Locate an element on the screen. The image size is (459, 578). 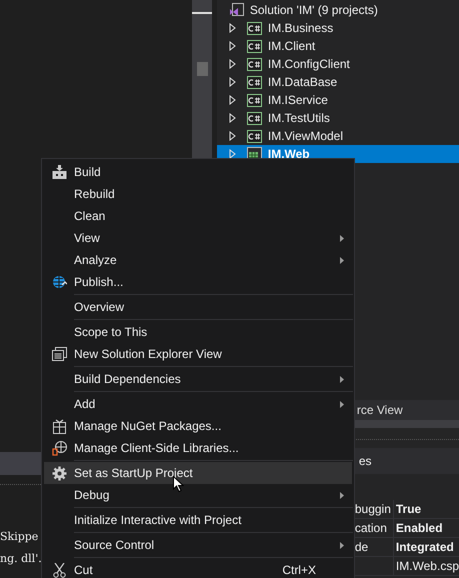
explorer-window-icon is located at coordinates (59, 354).